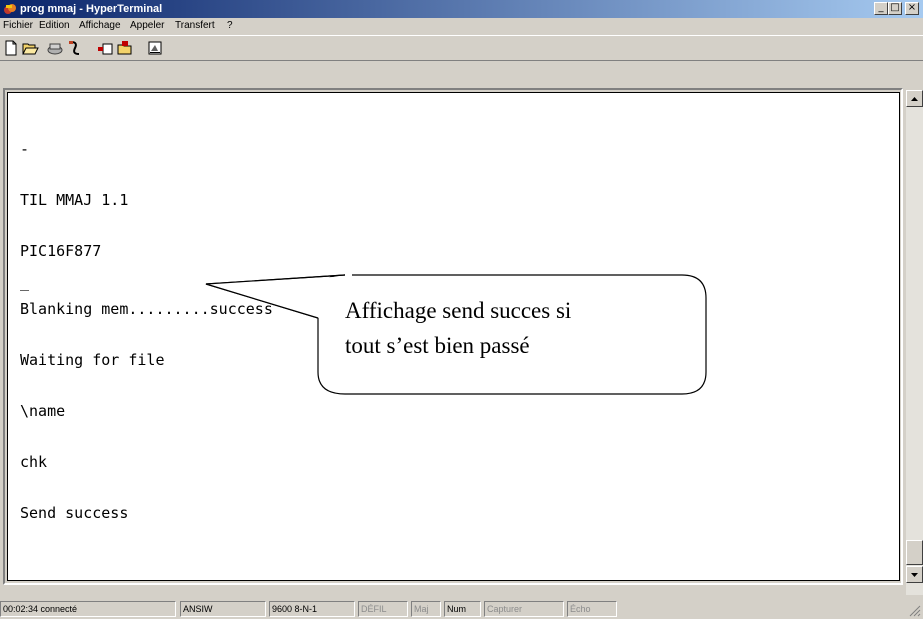 Image resolution: width=923 pixels, height=619 pixels. What do you see at coordinates (461, 48) in the screenshot?
I see `toolbar` at bounding box center [461, 48].